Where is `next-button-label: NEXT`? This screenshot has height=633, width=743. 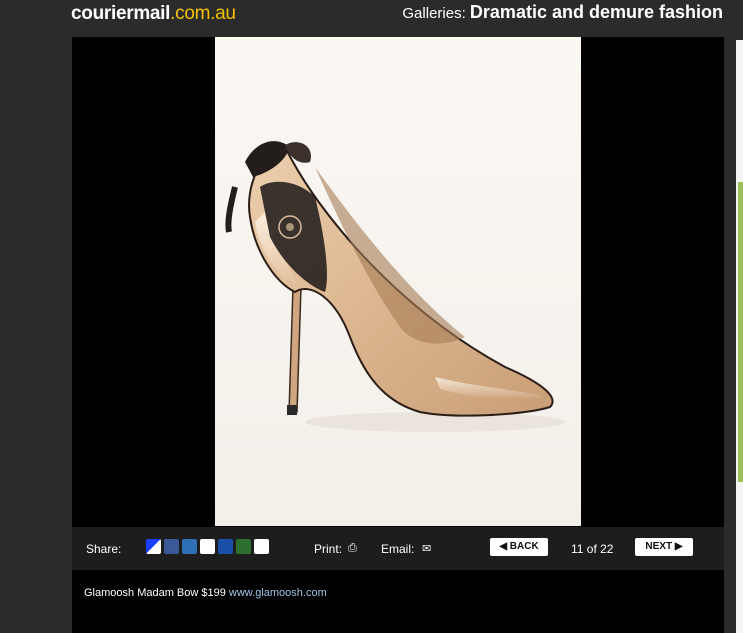
next-button-label: NEXT is located at coordinates (659, 546).